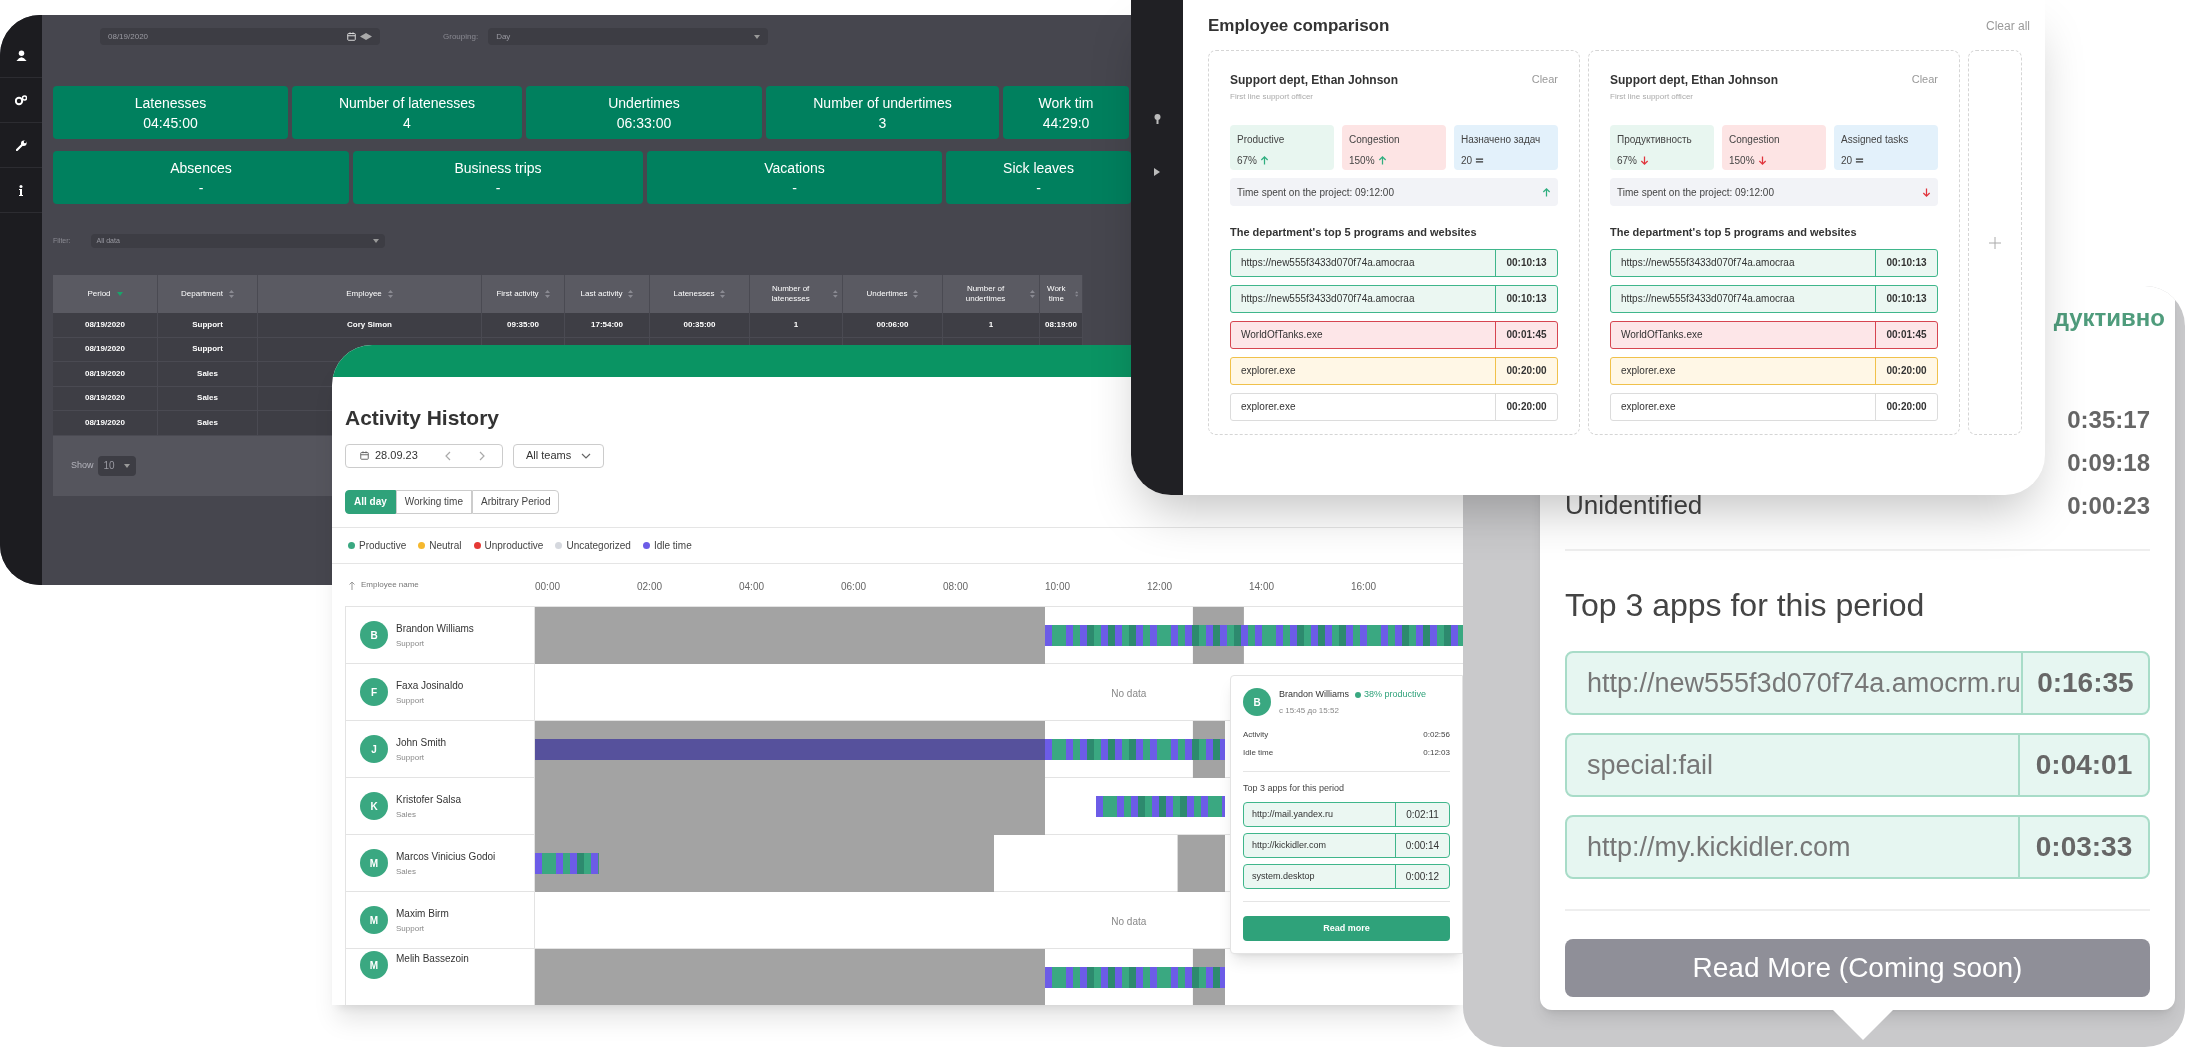 The height and width of the screenshot is (1047, 2185). Describe the element at coordinates (21, 190) in the screenshot. I see `info-icon` at that location.